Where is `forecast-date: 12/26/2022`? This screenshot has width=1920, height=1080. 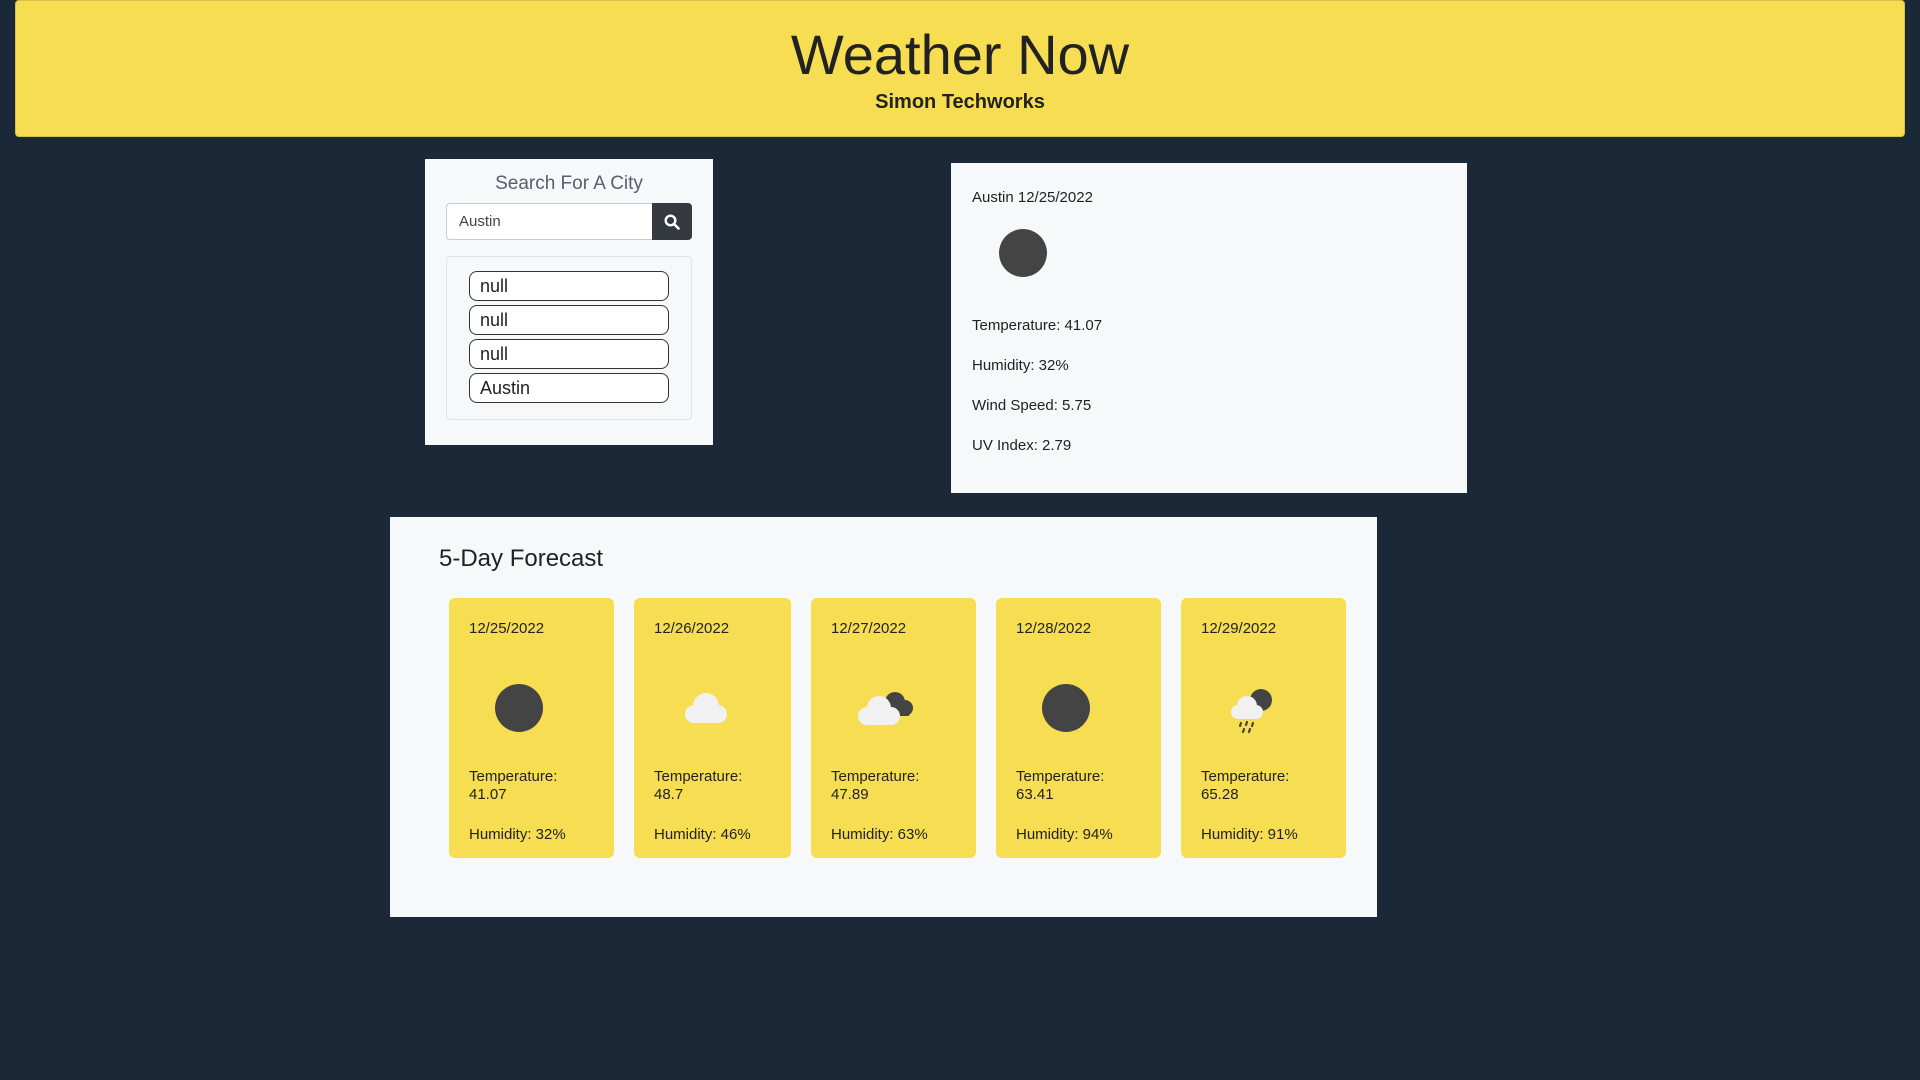 forecast-date: 12/26/2022 is located at coordinates (692, 628).